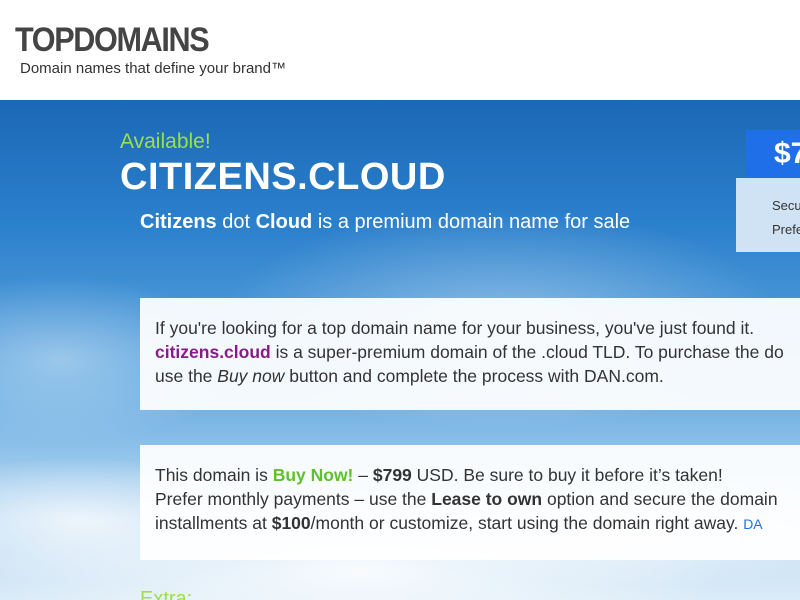 This screenshot has height=600, width=800. Describe the element at coordinates (291, 523) in the screenshot. I see `monthly-price: $100` at that location.